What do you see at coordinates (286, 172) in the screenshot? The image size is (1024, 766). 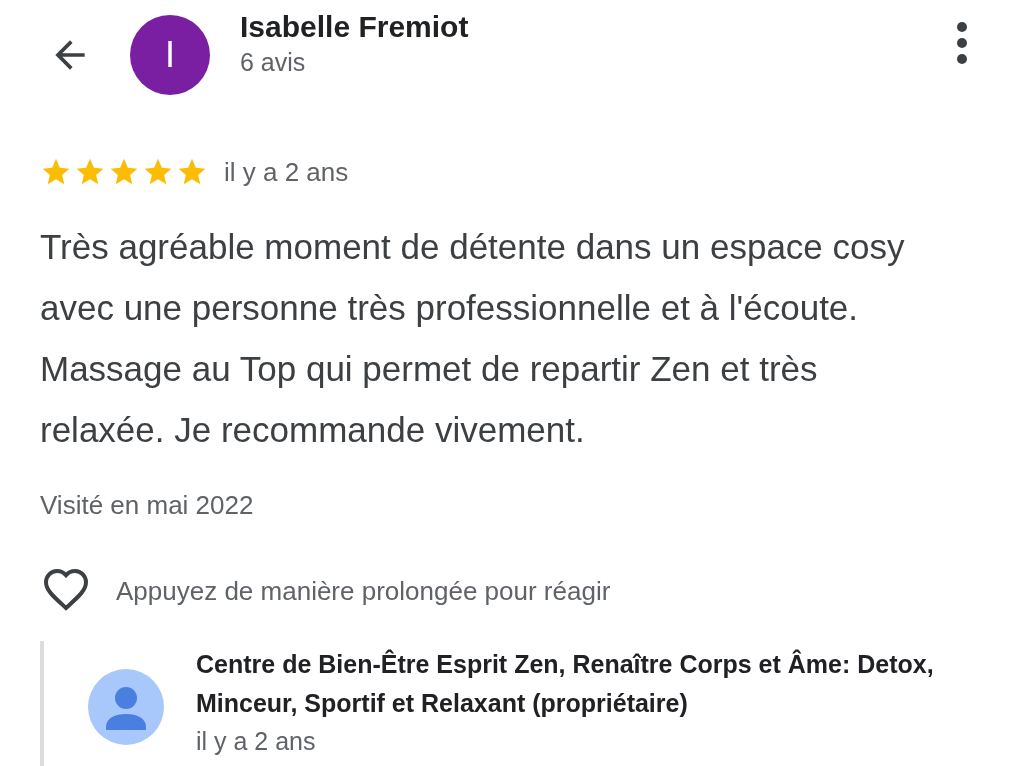 I see `review-time: il y a 2 ans` at bounding box center [286, 172].